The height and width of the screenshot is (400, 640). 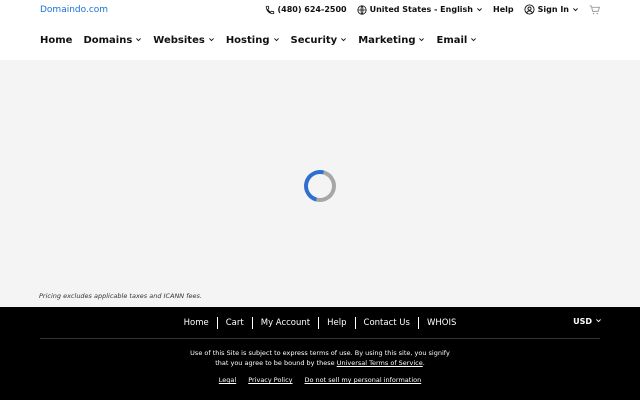 I want to click on footer-link-whois: WHOIS, so click(x=441, y=323).